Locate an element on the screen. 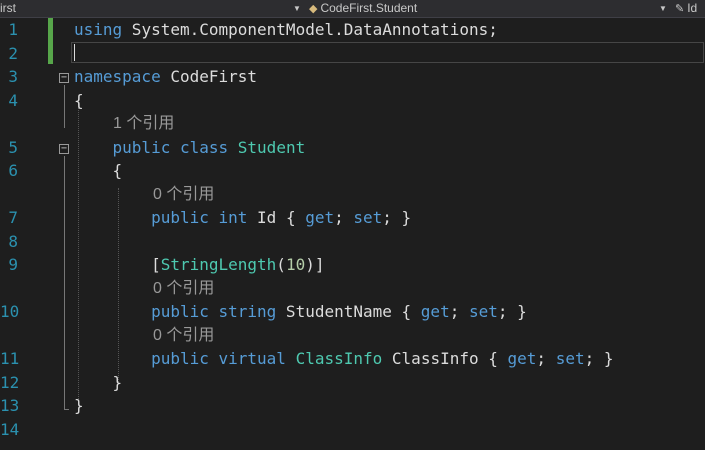  class-icon: ◆ is located at coordinates (313, 9).